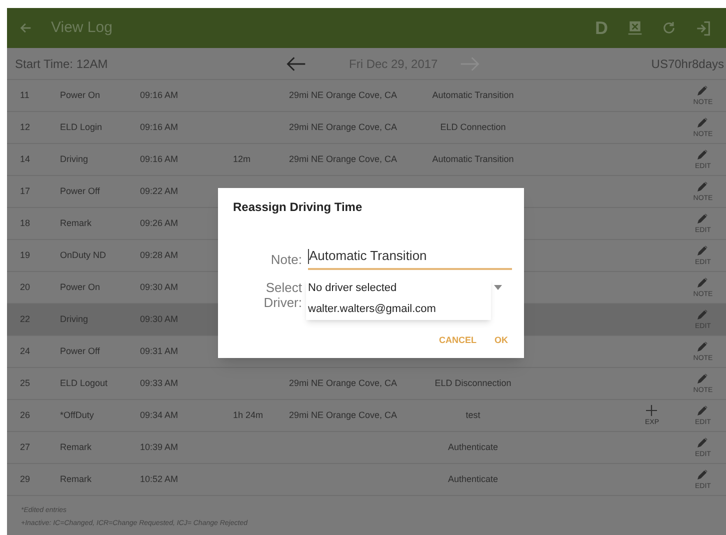  I want to click on row-number: 19, so click(26, 255).